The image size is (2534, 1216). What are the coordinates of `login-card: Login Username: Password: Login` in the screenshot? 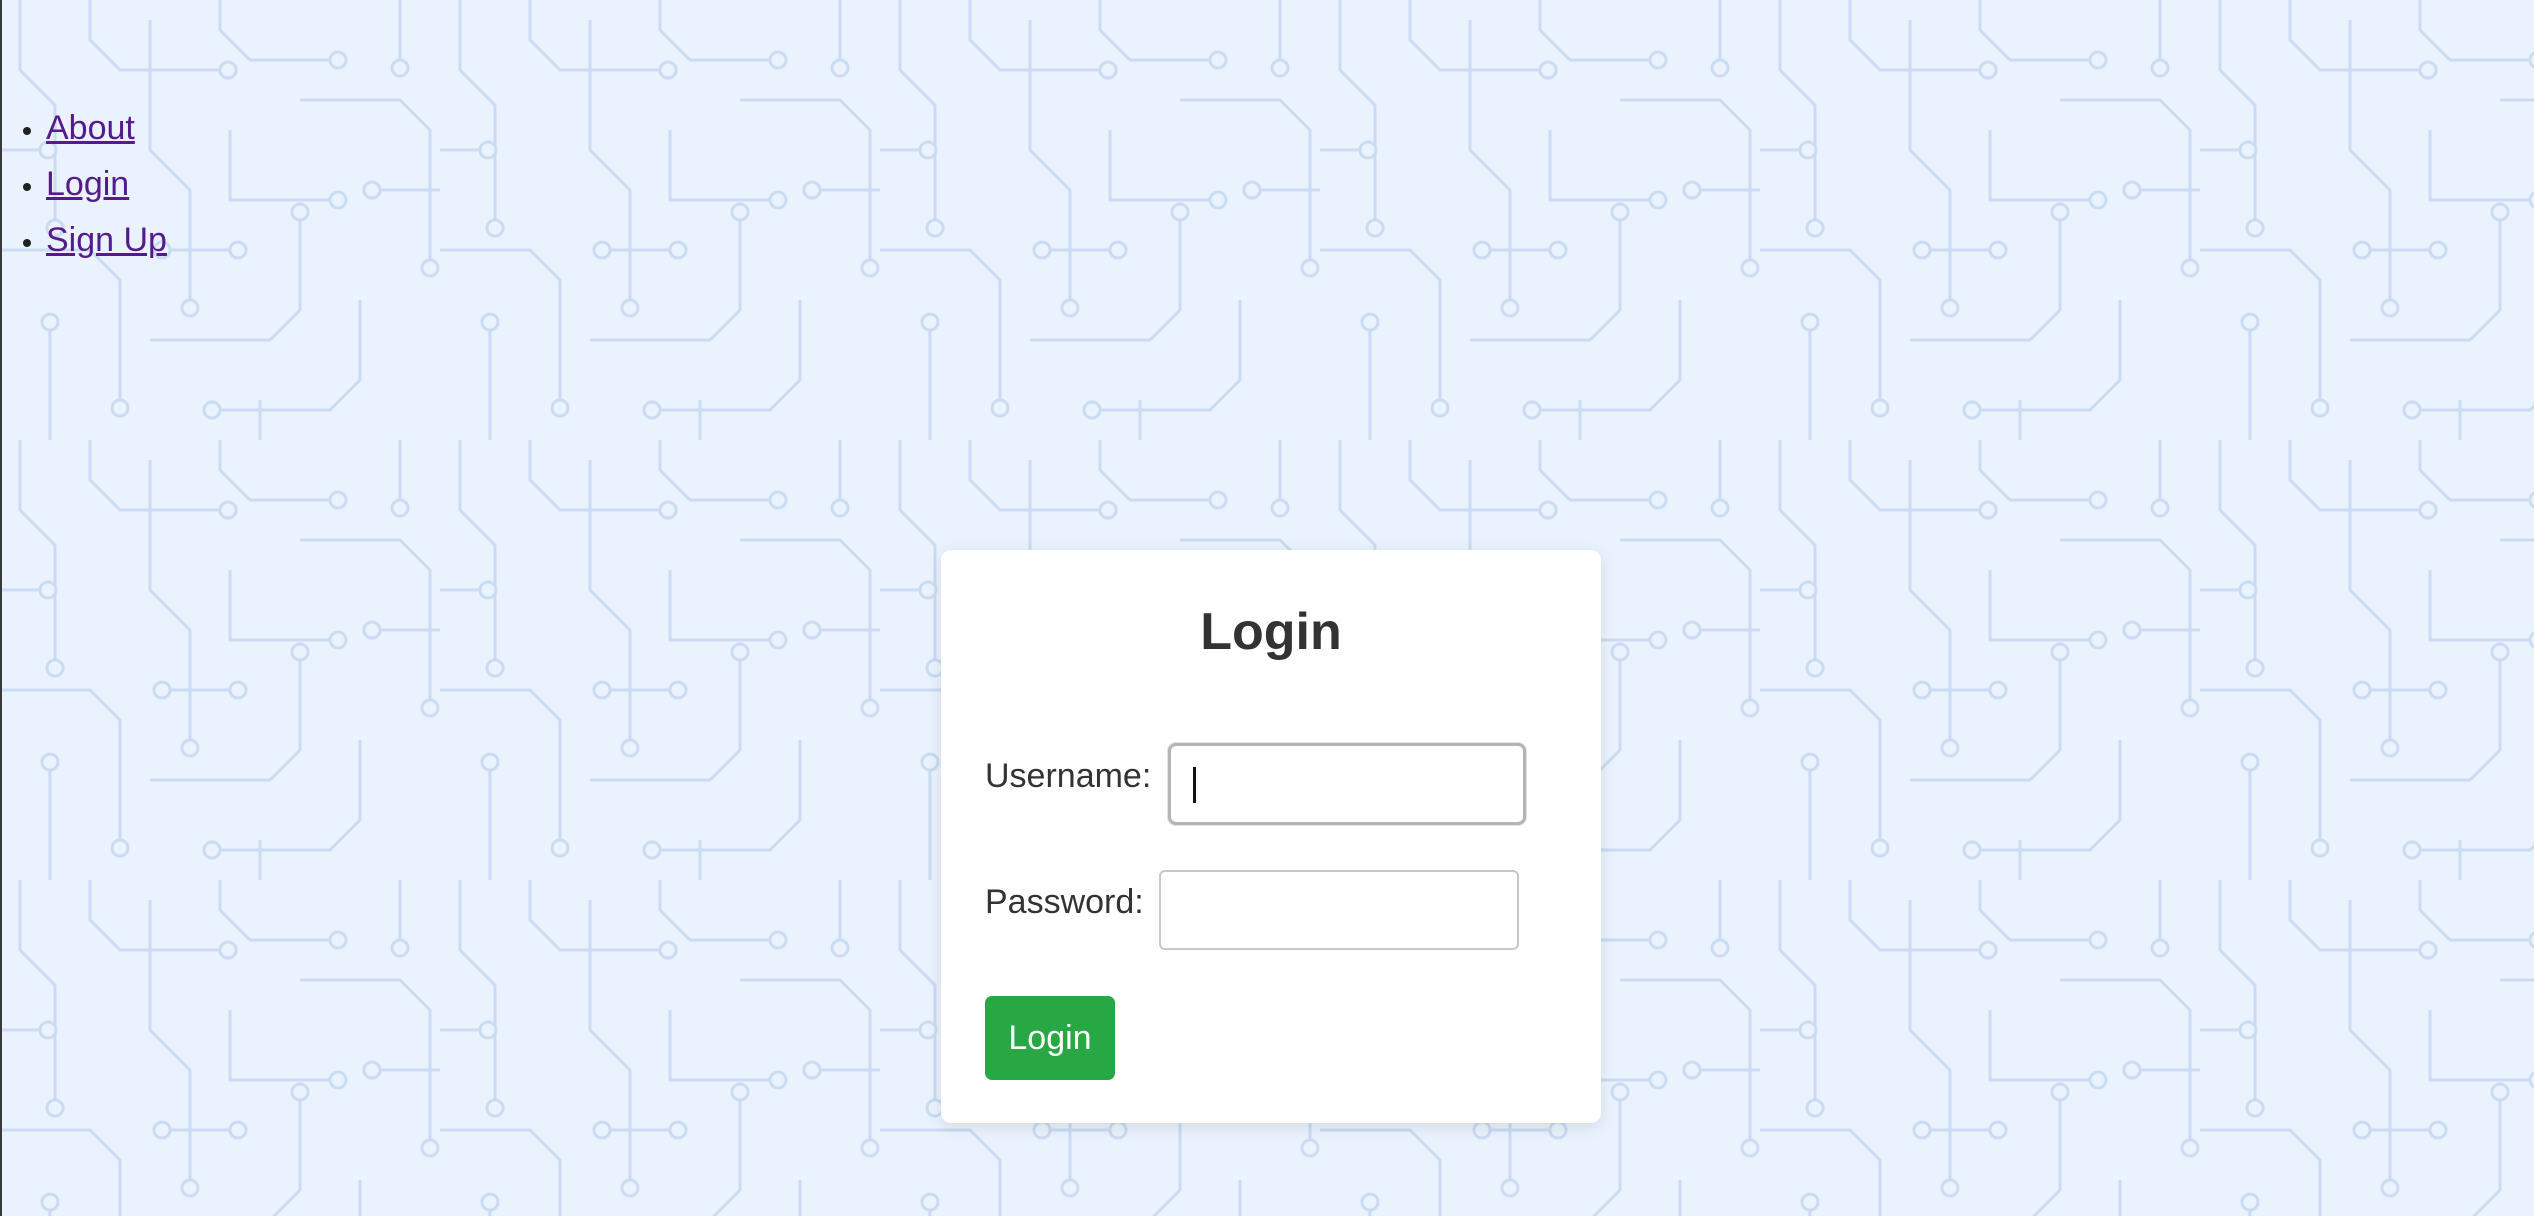 It's located at (1271, 836).